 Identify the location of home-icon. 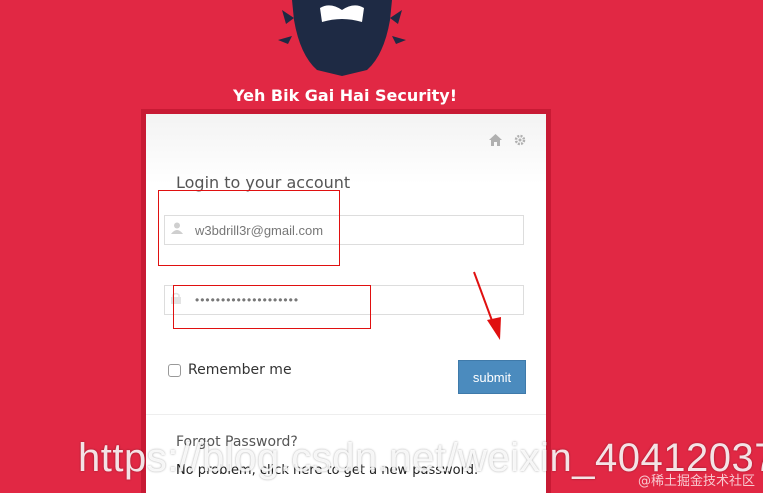
(495, 141).